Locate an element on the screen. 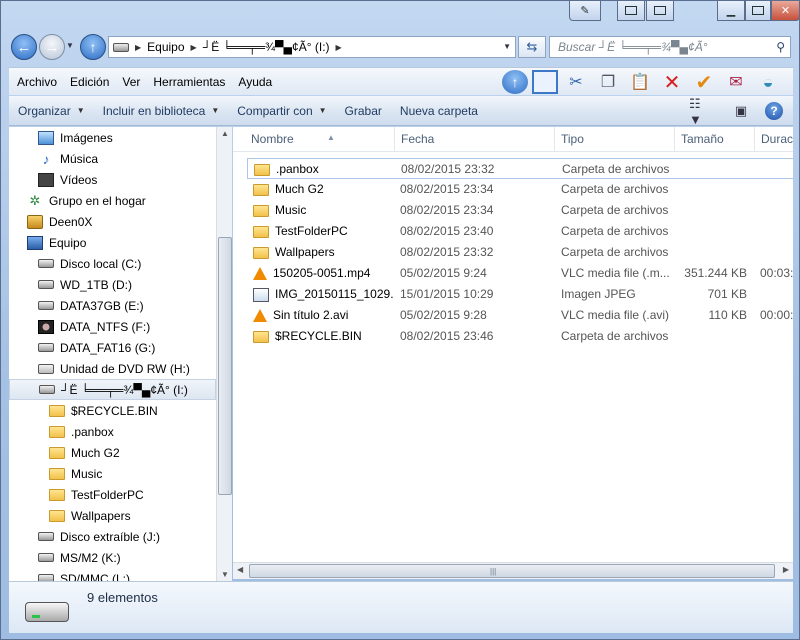 The height and width of the screenshot is (640, 800). menu-archivo: Archivo is located at coordinates (37, 82).